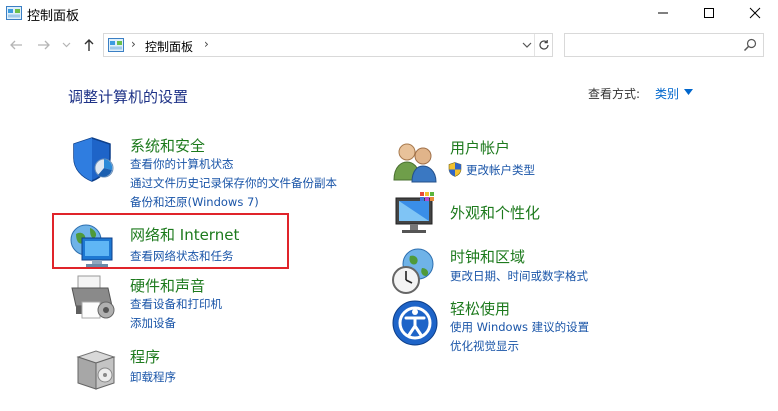  I want to click on ease-of-access-icon, so click(415, 323).